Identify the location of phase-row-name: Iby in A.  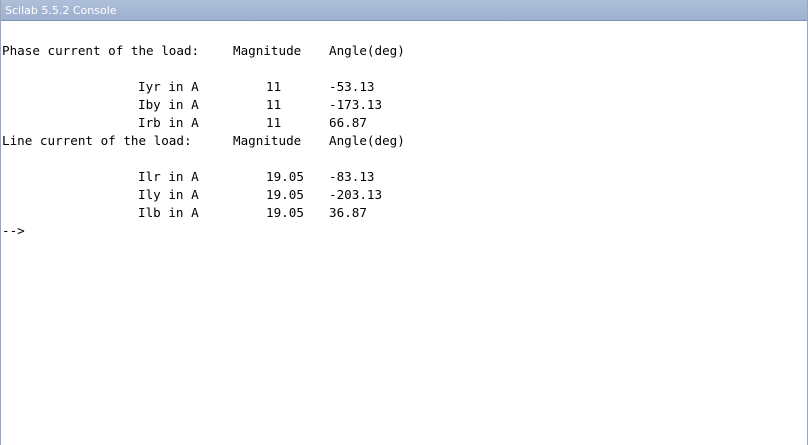
(168, 104).